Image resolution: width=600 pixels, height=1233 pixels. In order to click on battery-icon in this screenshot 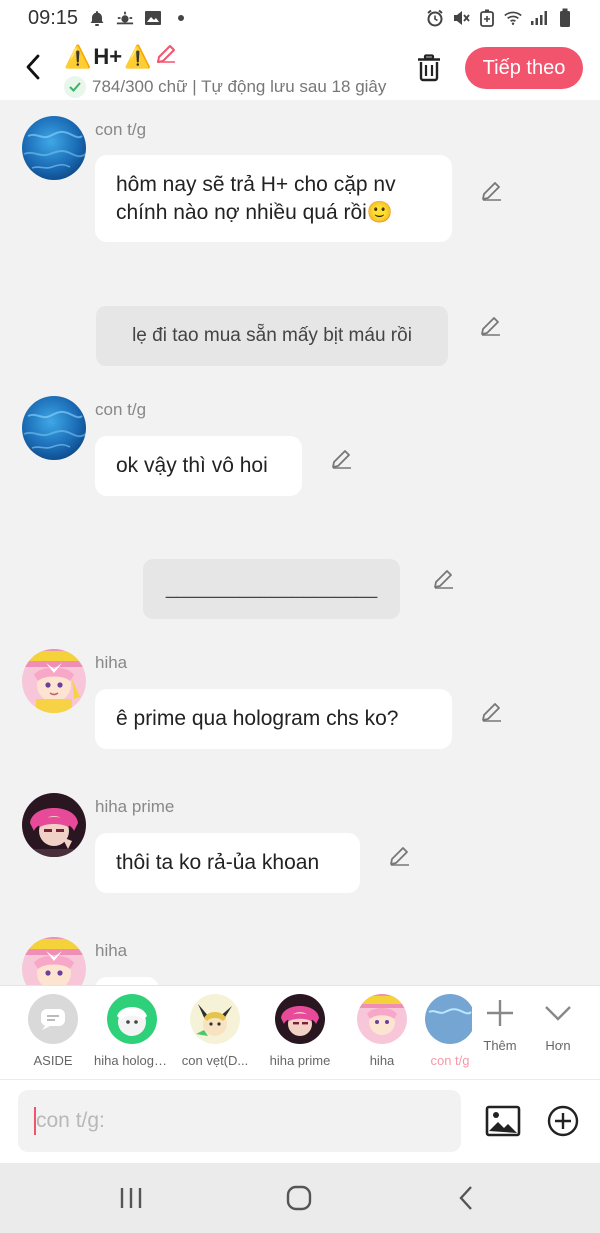, I will do `click(565, 17)`.